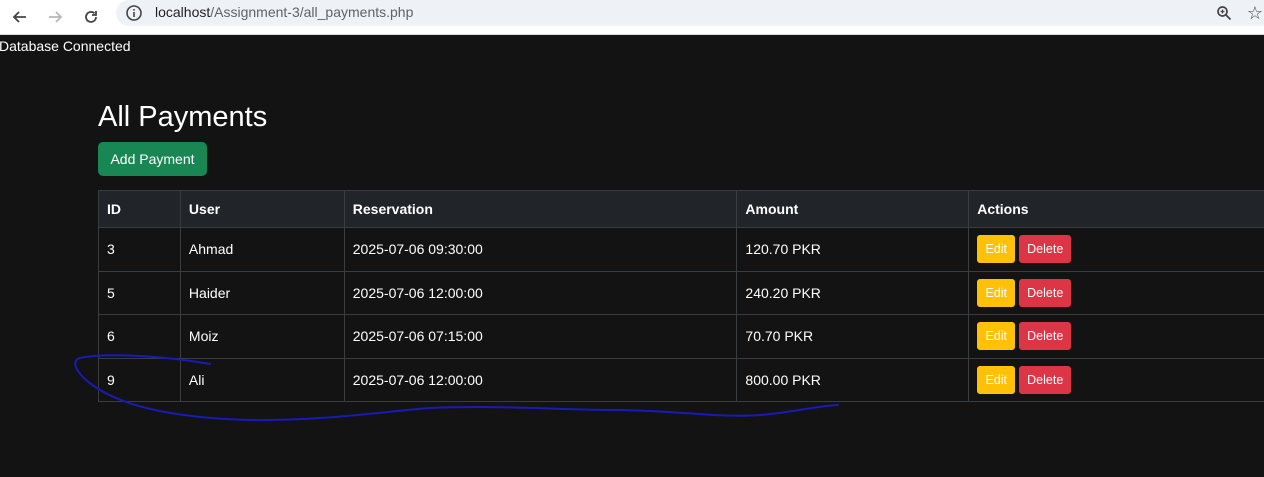 The width and height of the screenshot is (1264, 477). I want to click on header-reservation: Reservation, so click(540, 209).